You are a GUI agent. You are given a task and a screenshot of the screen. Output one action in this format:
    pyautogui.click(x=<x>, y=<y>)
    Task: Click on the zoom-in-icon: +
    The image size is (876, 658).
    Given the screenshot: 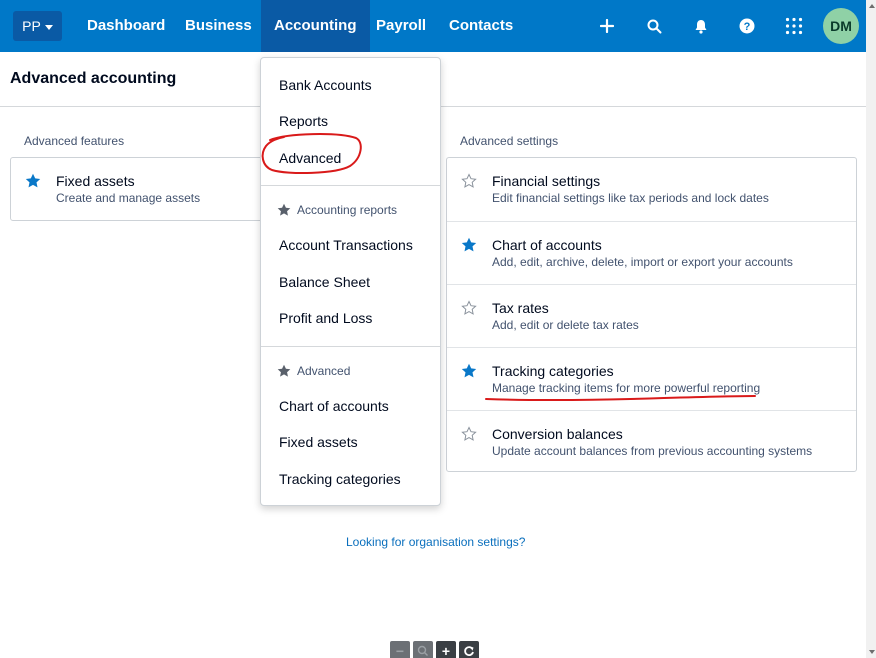 What is the action you would take?
    pyautogui.click(x=446, y=649)
    